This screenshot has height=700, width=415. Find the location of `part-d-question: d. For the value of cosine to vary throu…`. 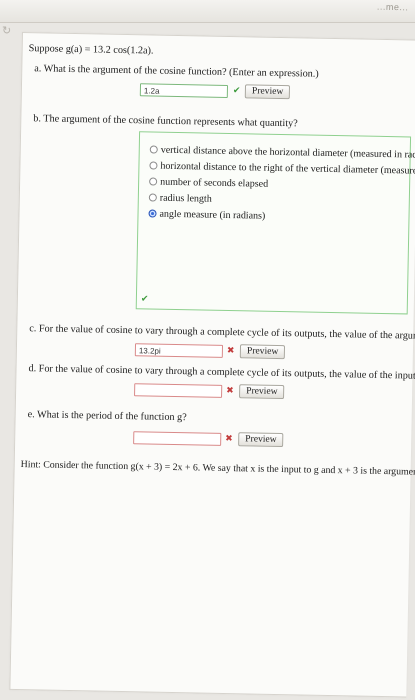

part-d-question: d. For the value of cosine to vary throu… is located at coordinates (221, 373).